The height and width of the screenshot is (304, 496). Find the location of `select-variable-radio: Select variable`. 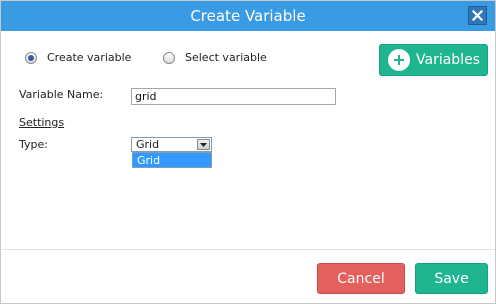

select-variable-radio: Select variable is located at coordinates (215, 57).